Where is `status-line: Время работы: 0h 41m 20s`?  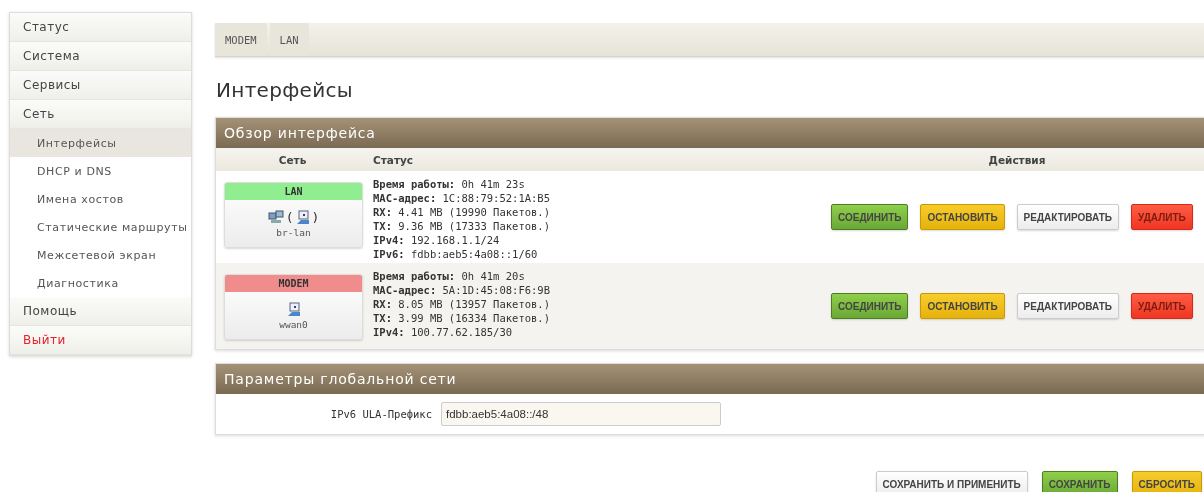 status-line: Время работы: 0h 41m 20s is located at coordinates (449, 276).